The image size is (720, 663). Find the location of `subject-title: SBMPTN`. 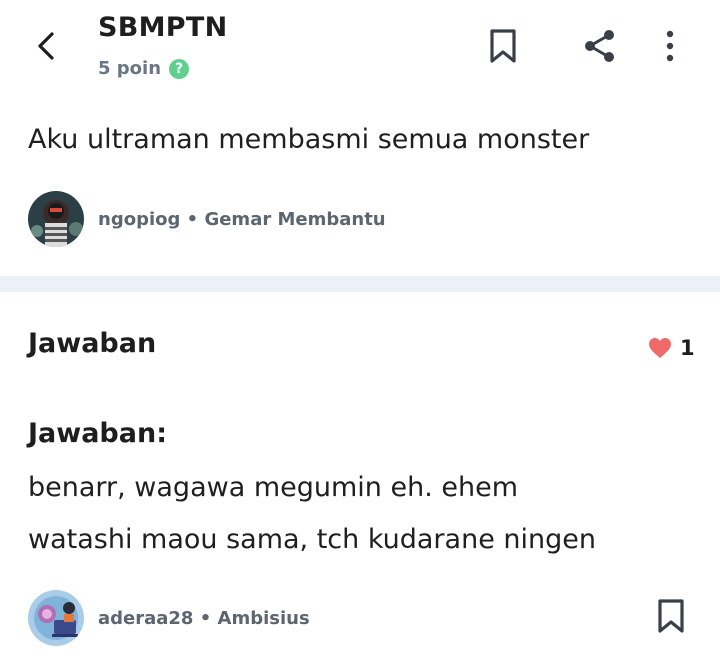

subject-title: SBMPTN is located at coordinates (163, 27).